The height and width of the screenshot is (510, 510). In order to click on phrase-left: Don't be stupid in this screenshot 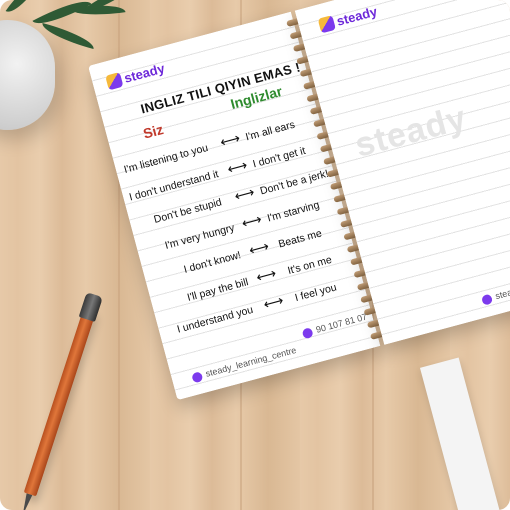, I will do `click(188, 211)`.